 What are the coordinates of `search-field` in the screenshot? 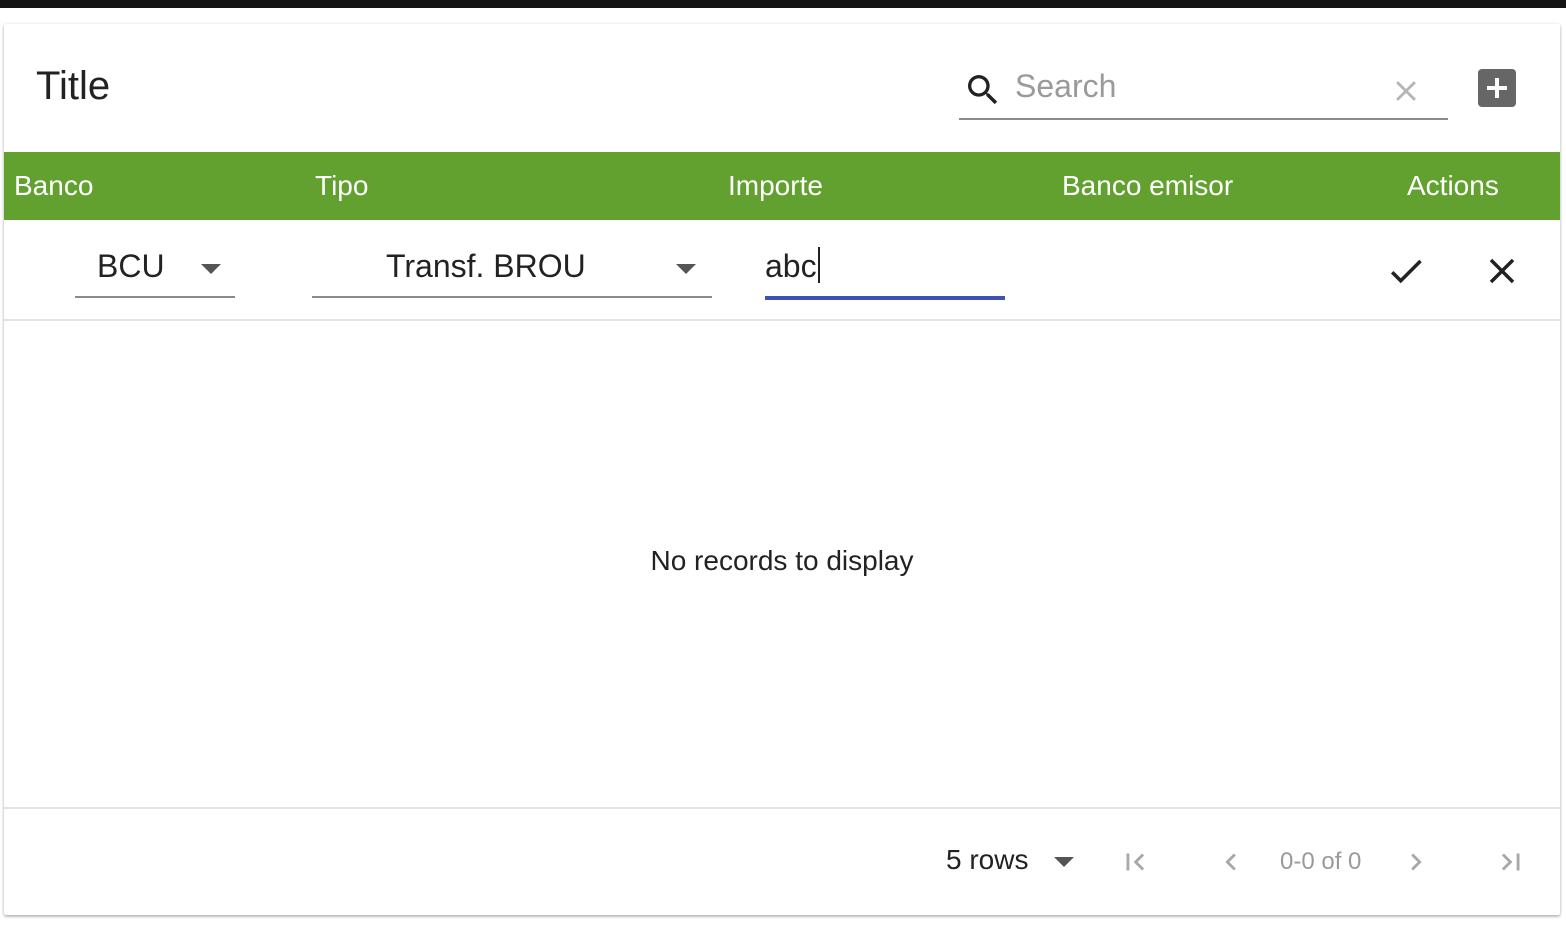 It's located at (1203, 92).